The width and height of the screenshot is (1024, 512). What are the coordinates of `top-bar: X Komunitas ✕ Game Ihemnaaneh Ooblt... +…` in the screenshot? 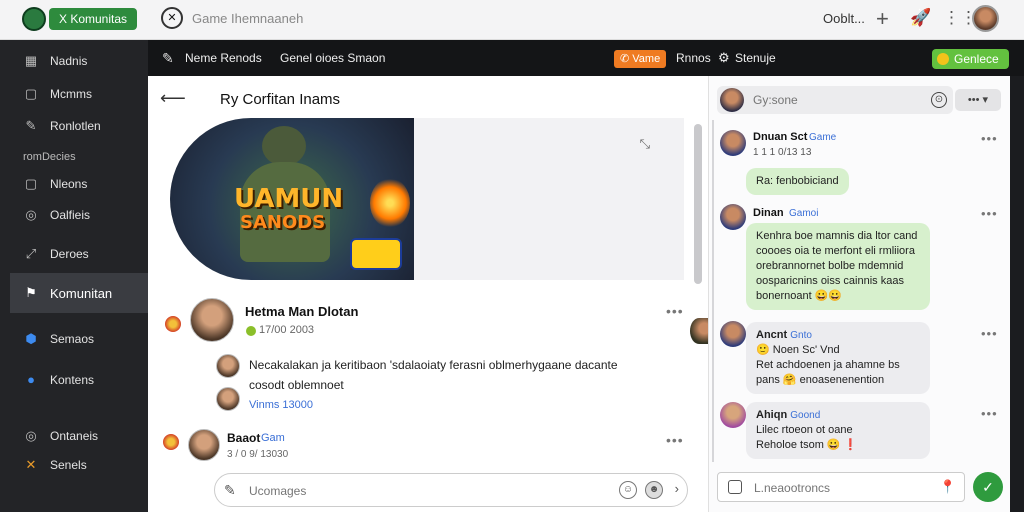 It's located at (512, 20).